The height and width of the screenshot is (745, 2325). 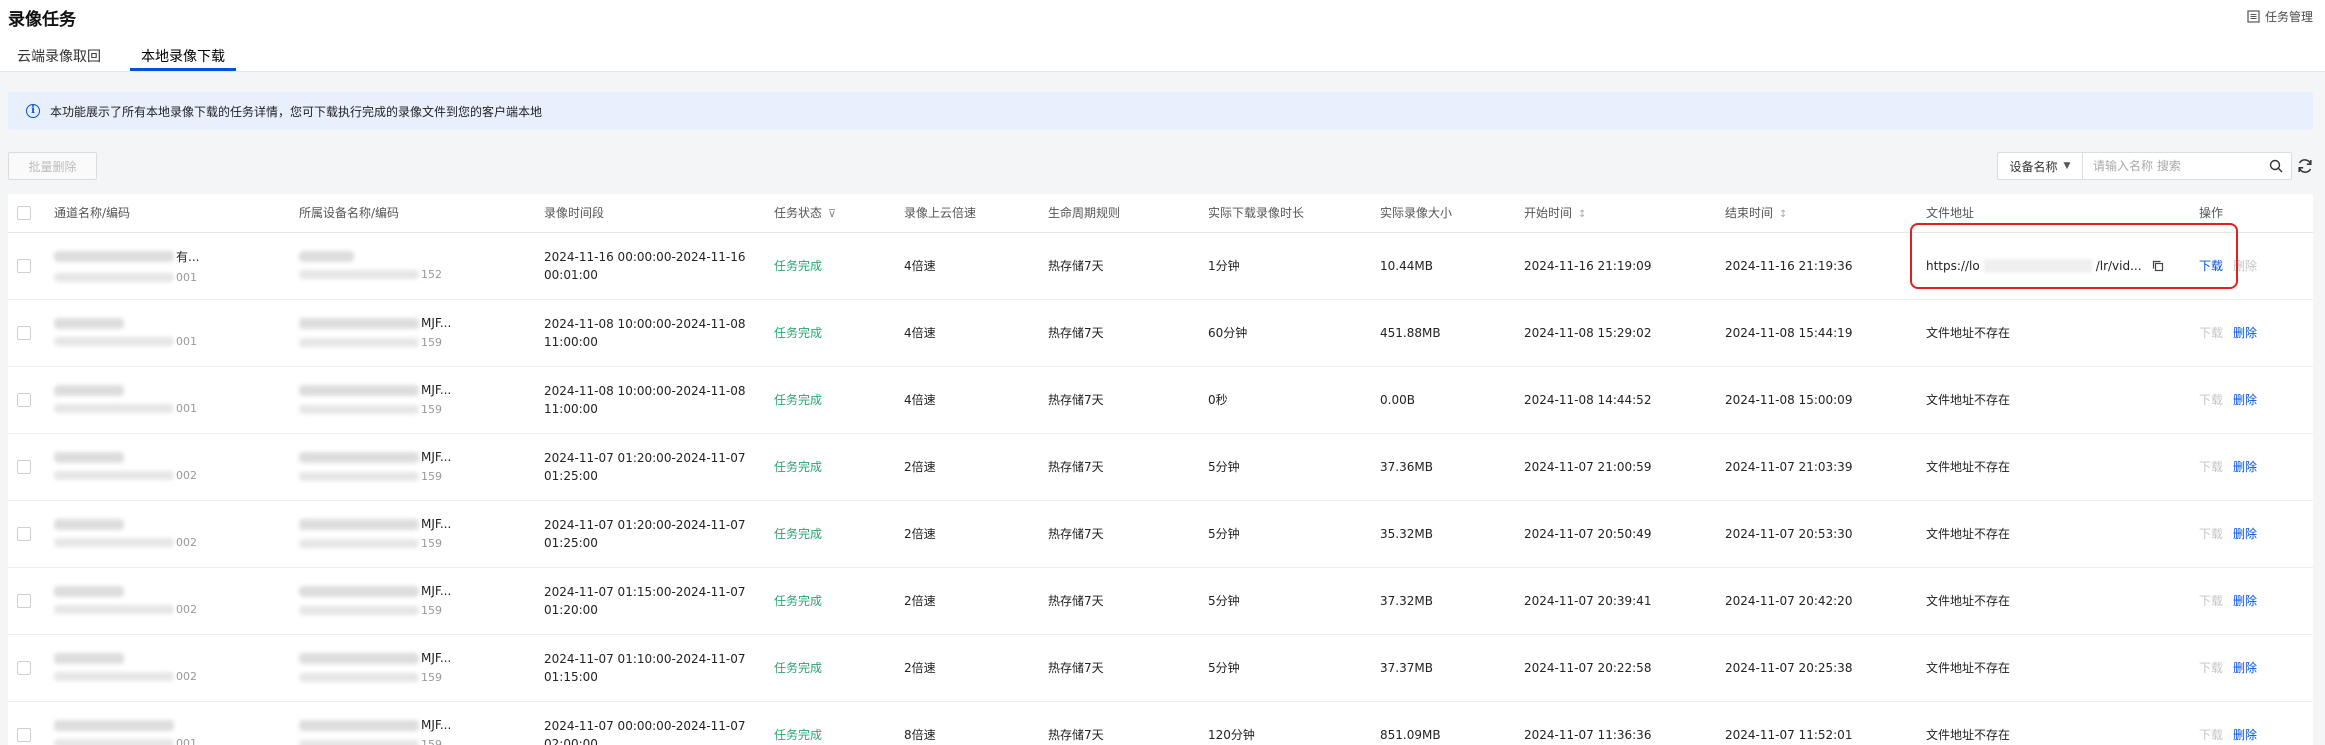 What do you see at coordinates (1452, 668) in the screenshot?
I see `size-cell: 37.37MB` at bounding box center [1452, 668].